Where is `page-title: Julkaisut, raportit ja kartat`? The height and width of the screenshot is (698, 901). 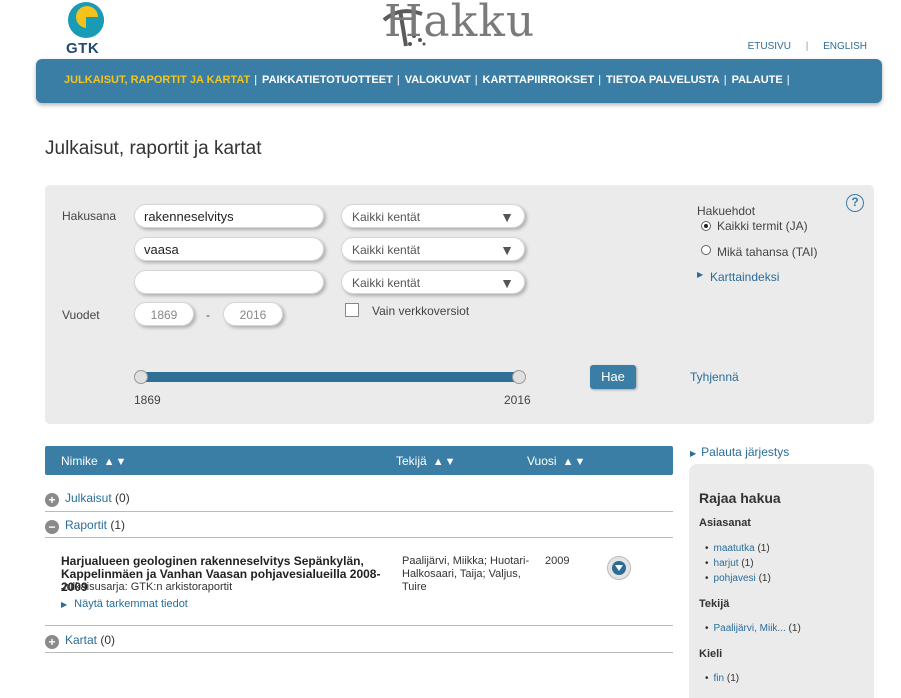
page-title: Julkaisut, raportit ja kartat is located at coordinates (153, 148).